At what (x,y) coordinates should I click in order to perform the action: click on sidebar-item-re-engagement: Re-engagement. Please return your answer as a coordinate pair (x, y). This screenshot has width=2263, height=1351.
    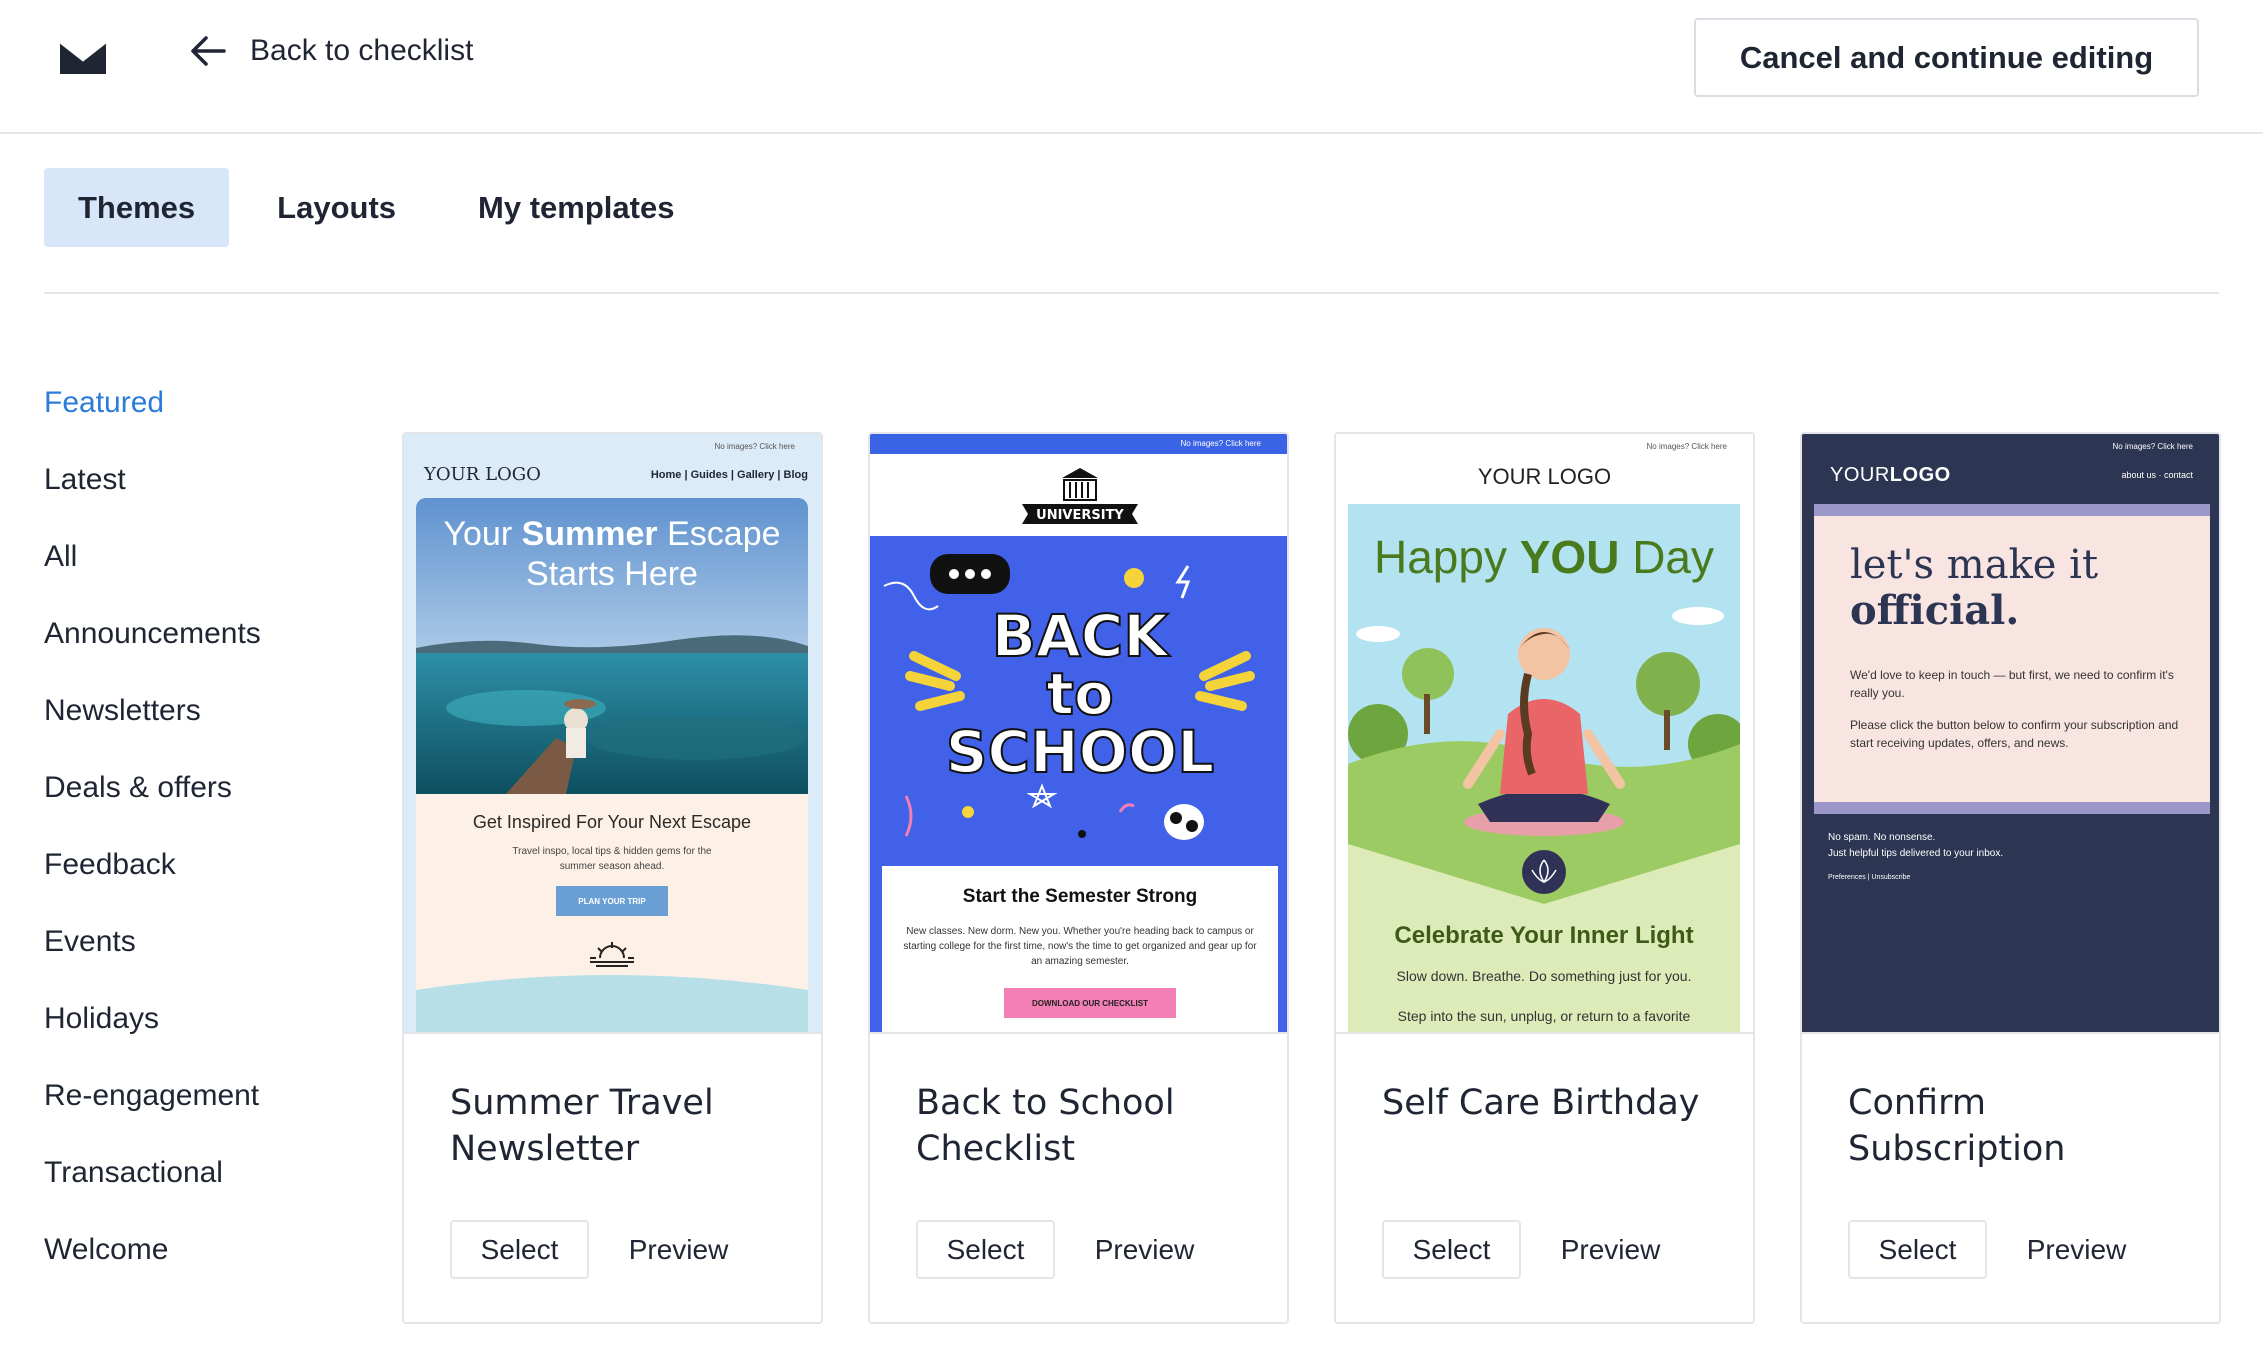
    Looking at the image, I should click on (152, 1117).